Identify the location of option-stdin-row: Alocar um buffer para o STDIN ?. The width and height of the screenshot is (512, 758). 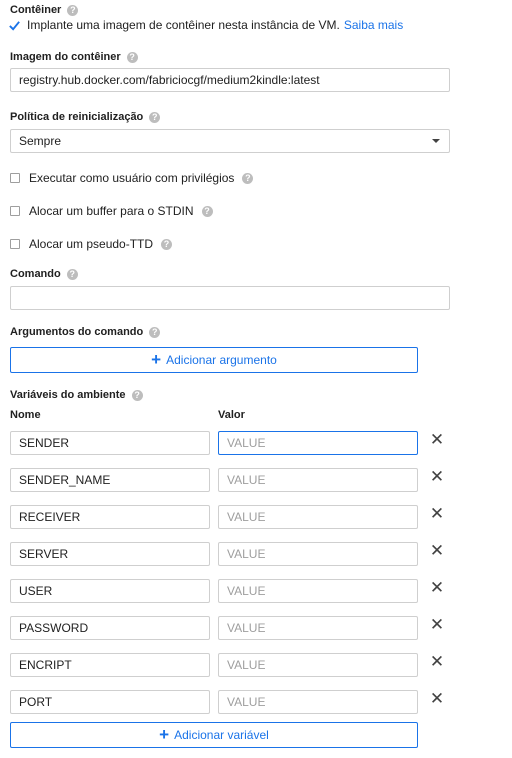
(111, 211).